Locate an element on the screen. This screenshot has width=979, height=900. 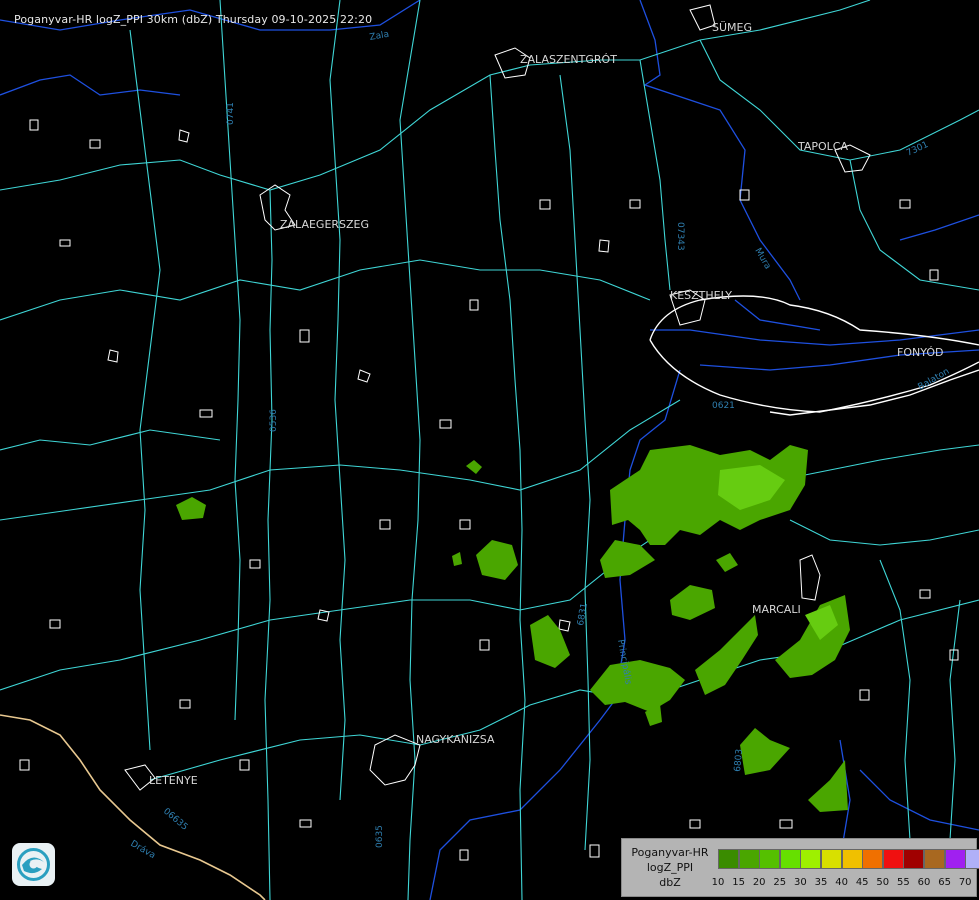
road-label-0741: 0741 is located at coordinates (231, 113).